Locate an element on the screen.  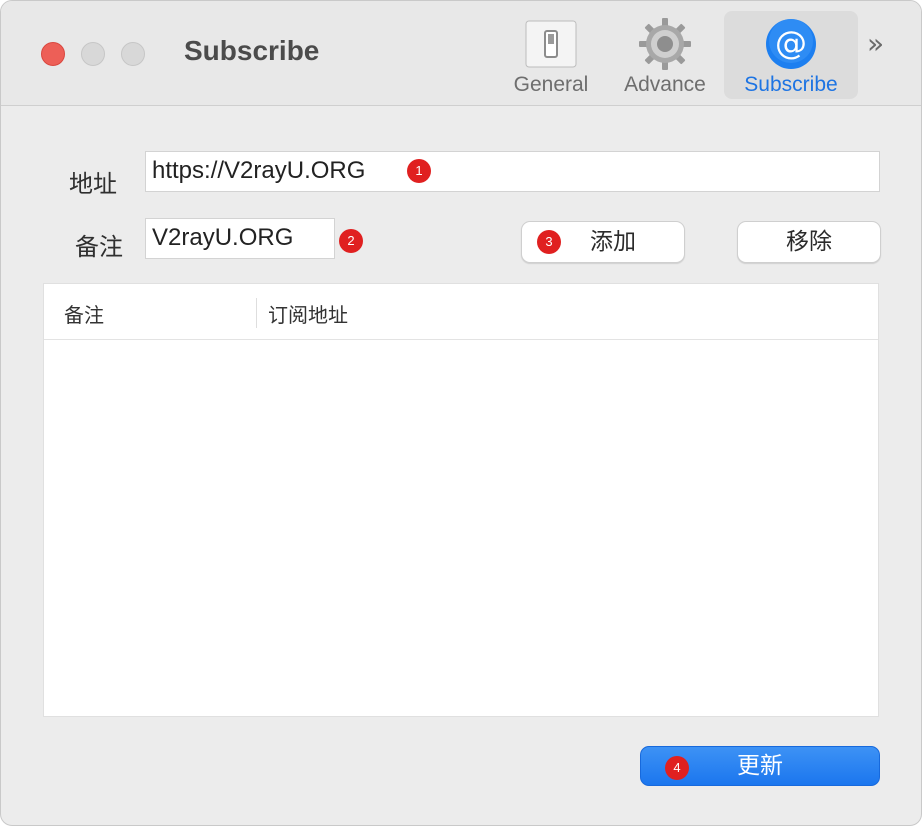
minimize-window-button is located at coordinates (93, 54).